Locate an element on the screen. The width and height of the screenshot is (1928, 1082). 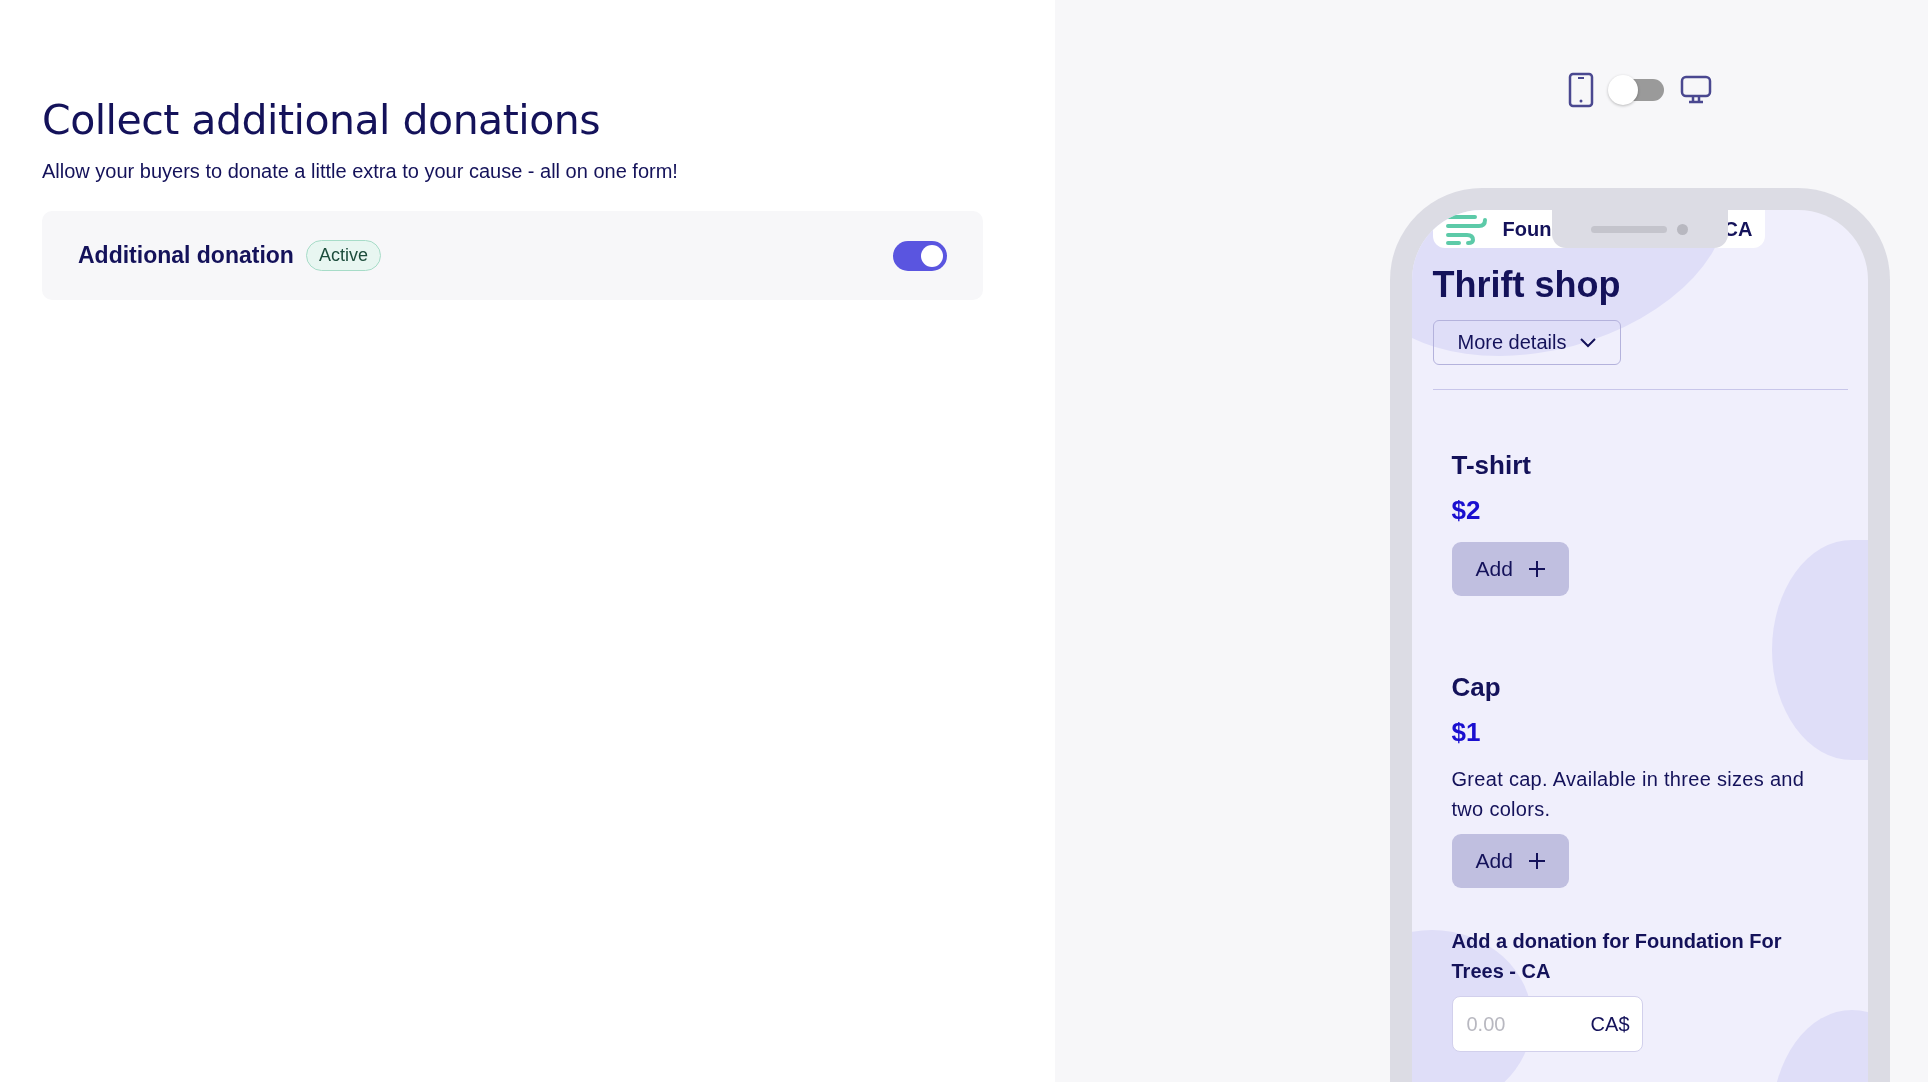
donation-label: Add a donation for Foundation For Trees - CA is located at coordinates (1617, 956).